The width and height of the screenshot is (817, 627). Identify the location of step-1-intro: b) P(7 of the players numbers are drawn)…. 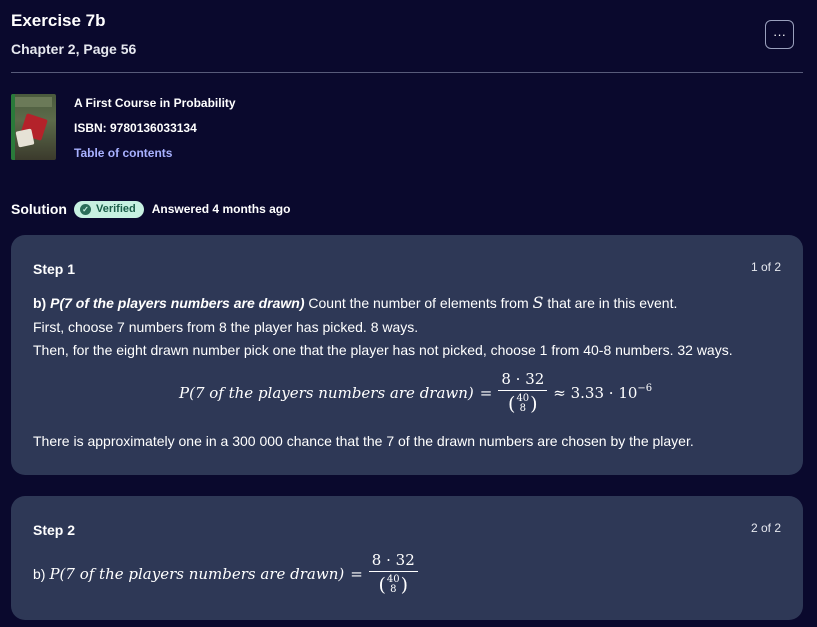
(413, 303).